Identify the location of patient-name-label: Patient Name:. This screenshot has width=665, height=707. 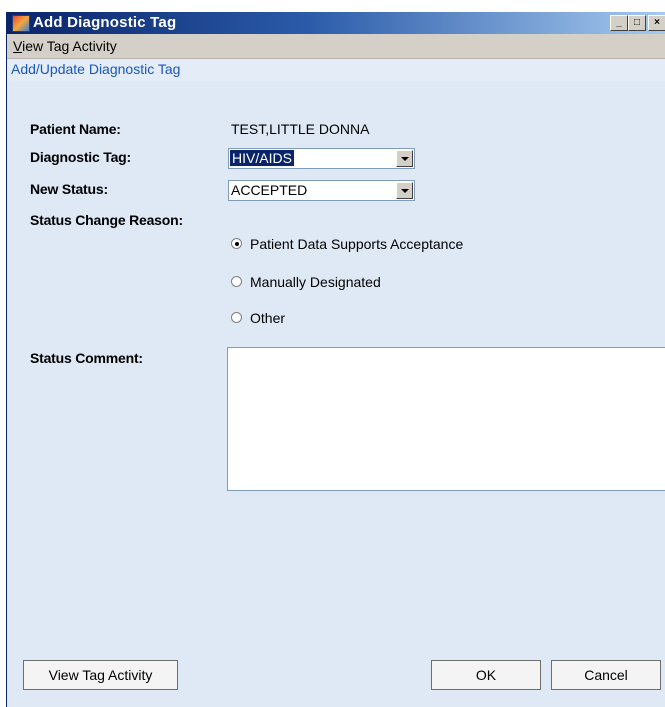
(75, 129).